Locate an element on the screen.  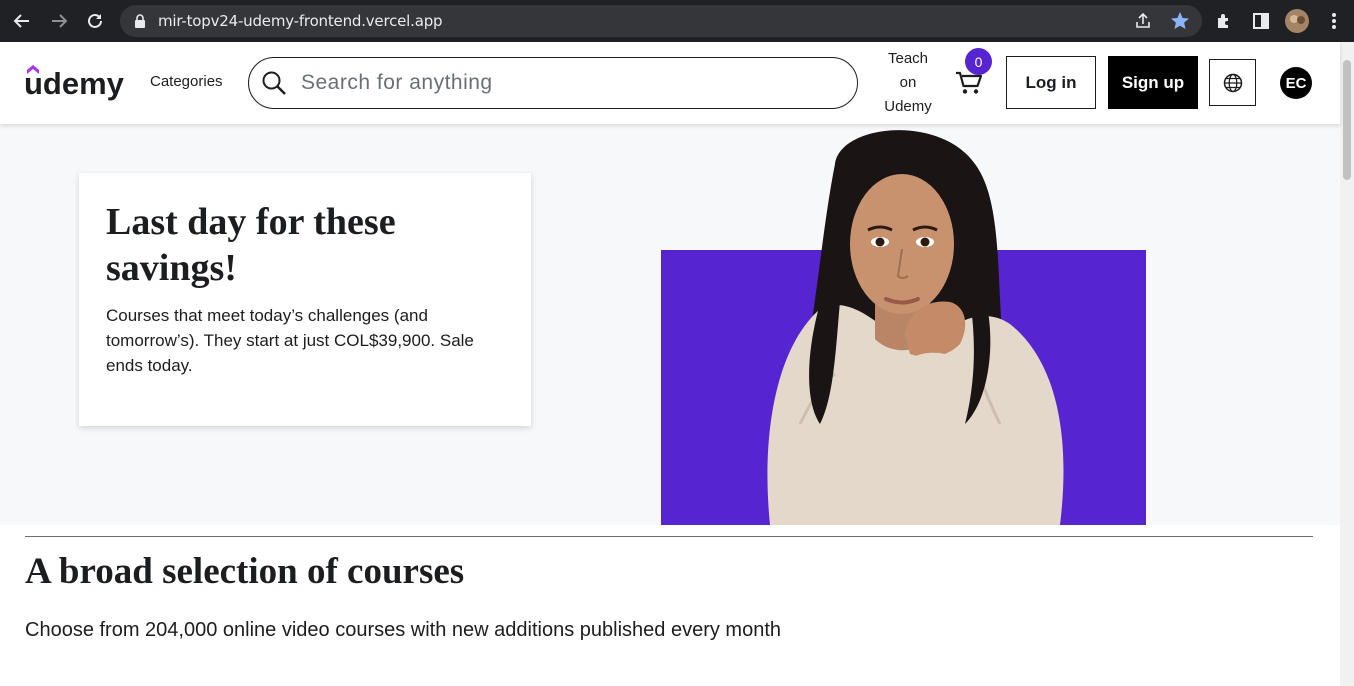
section-divider is located at coordinates (669, 536).